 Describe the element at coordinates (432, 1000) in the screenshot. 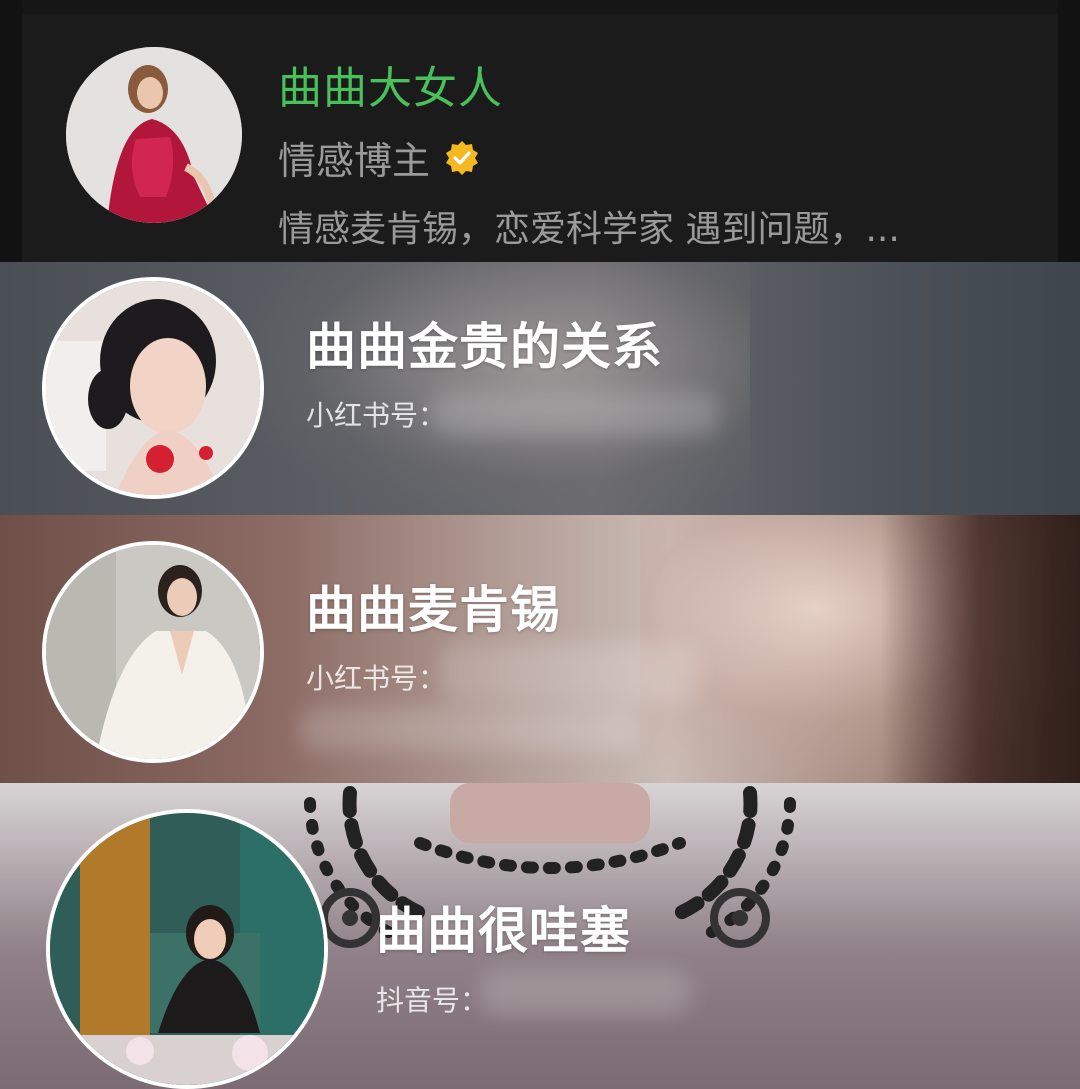

I see `account-id-label: 抖音号：` at that location.